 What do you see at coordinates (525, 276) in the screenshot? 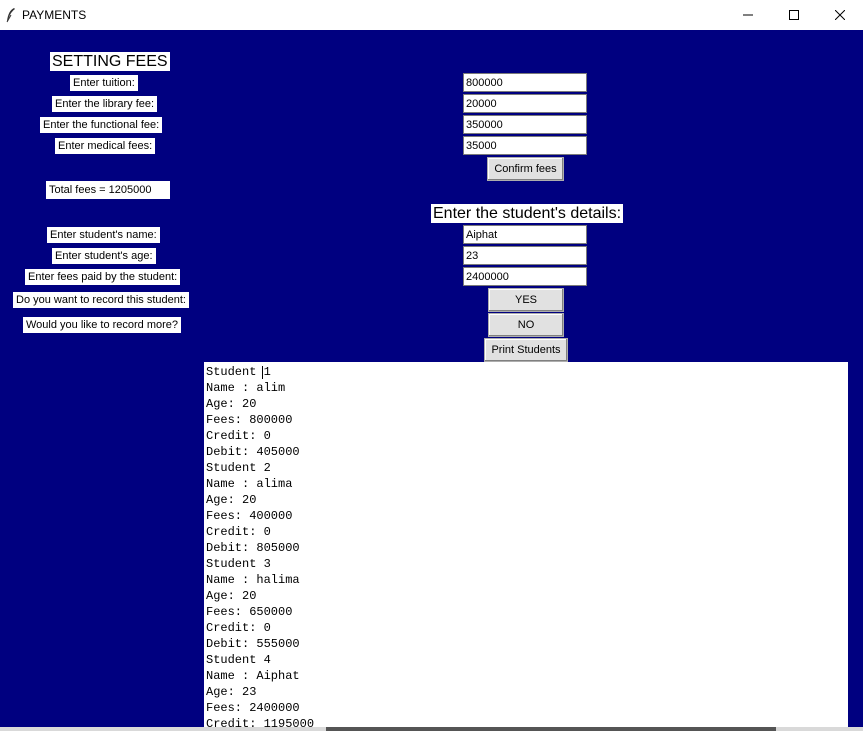
I see `fees-paid-input: 2400000` at bounding box center [525, 276].